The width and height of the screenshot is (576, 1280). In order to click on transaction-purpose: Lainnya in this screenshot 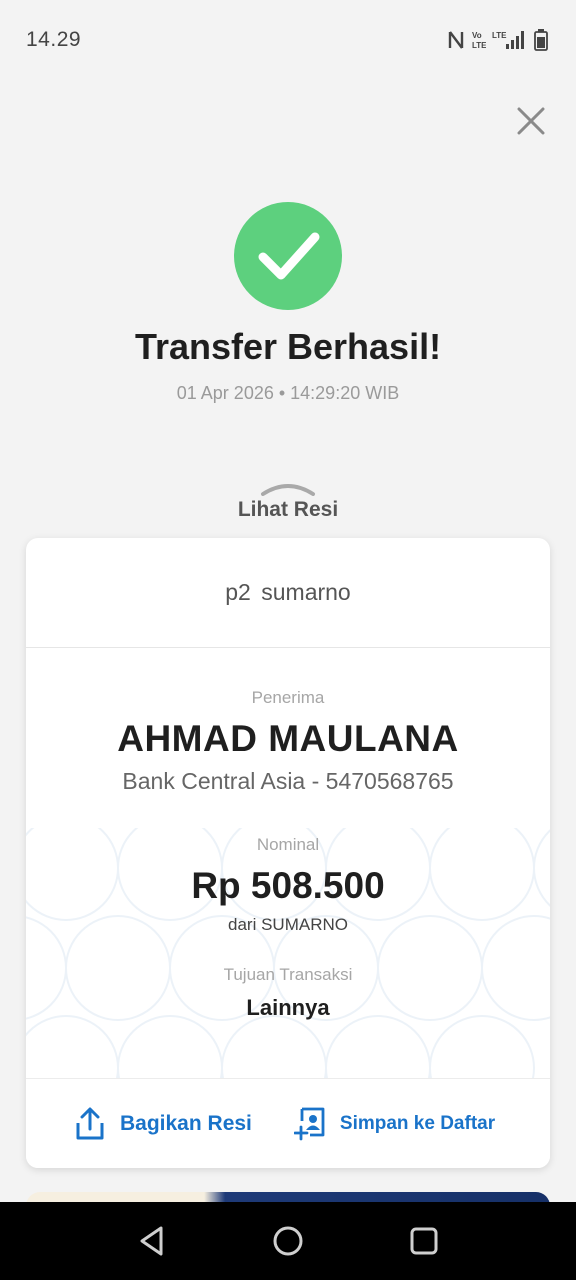, I will do `click(288, 1007)`.